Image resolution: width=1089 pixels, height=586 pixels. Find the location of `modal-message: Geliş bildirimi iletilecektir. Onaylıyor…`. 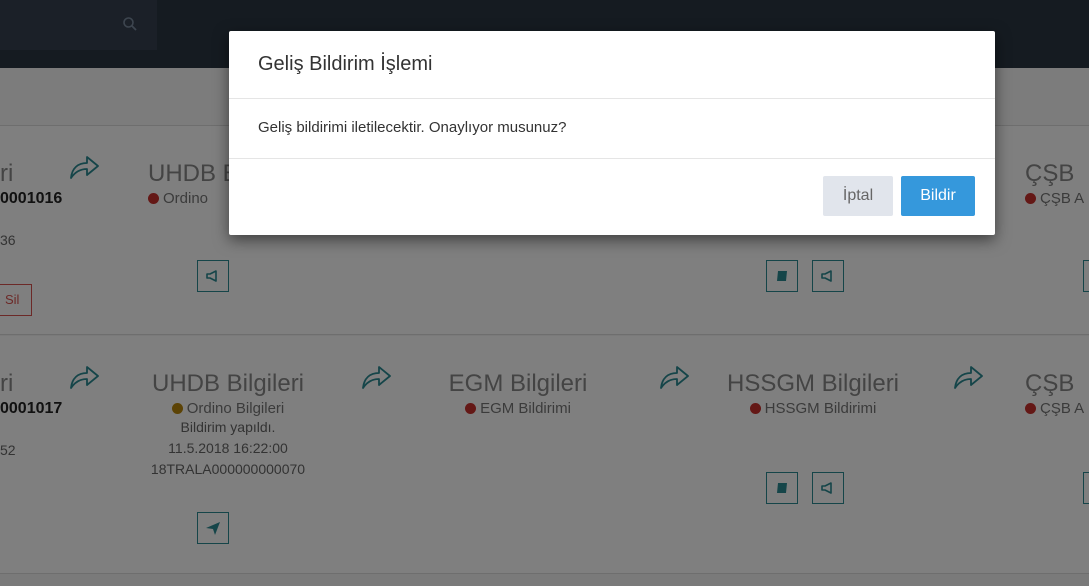

modal-message: Geliş bildirimi iletilecektir. Onaylıyor… is located at coordinates (412, 127).